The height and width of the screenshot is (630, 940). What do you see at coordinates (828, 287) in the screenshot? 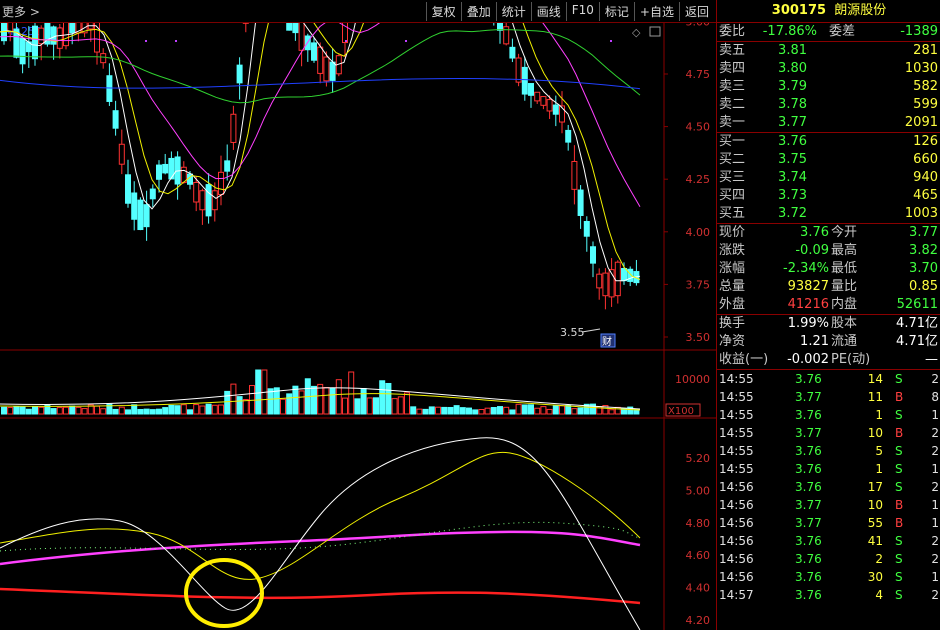
I see `stat-row: 总量 93827 量比 0.85` at bounding box center [828, 287].